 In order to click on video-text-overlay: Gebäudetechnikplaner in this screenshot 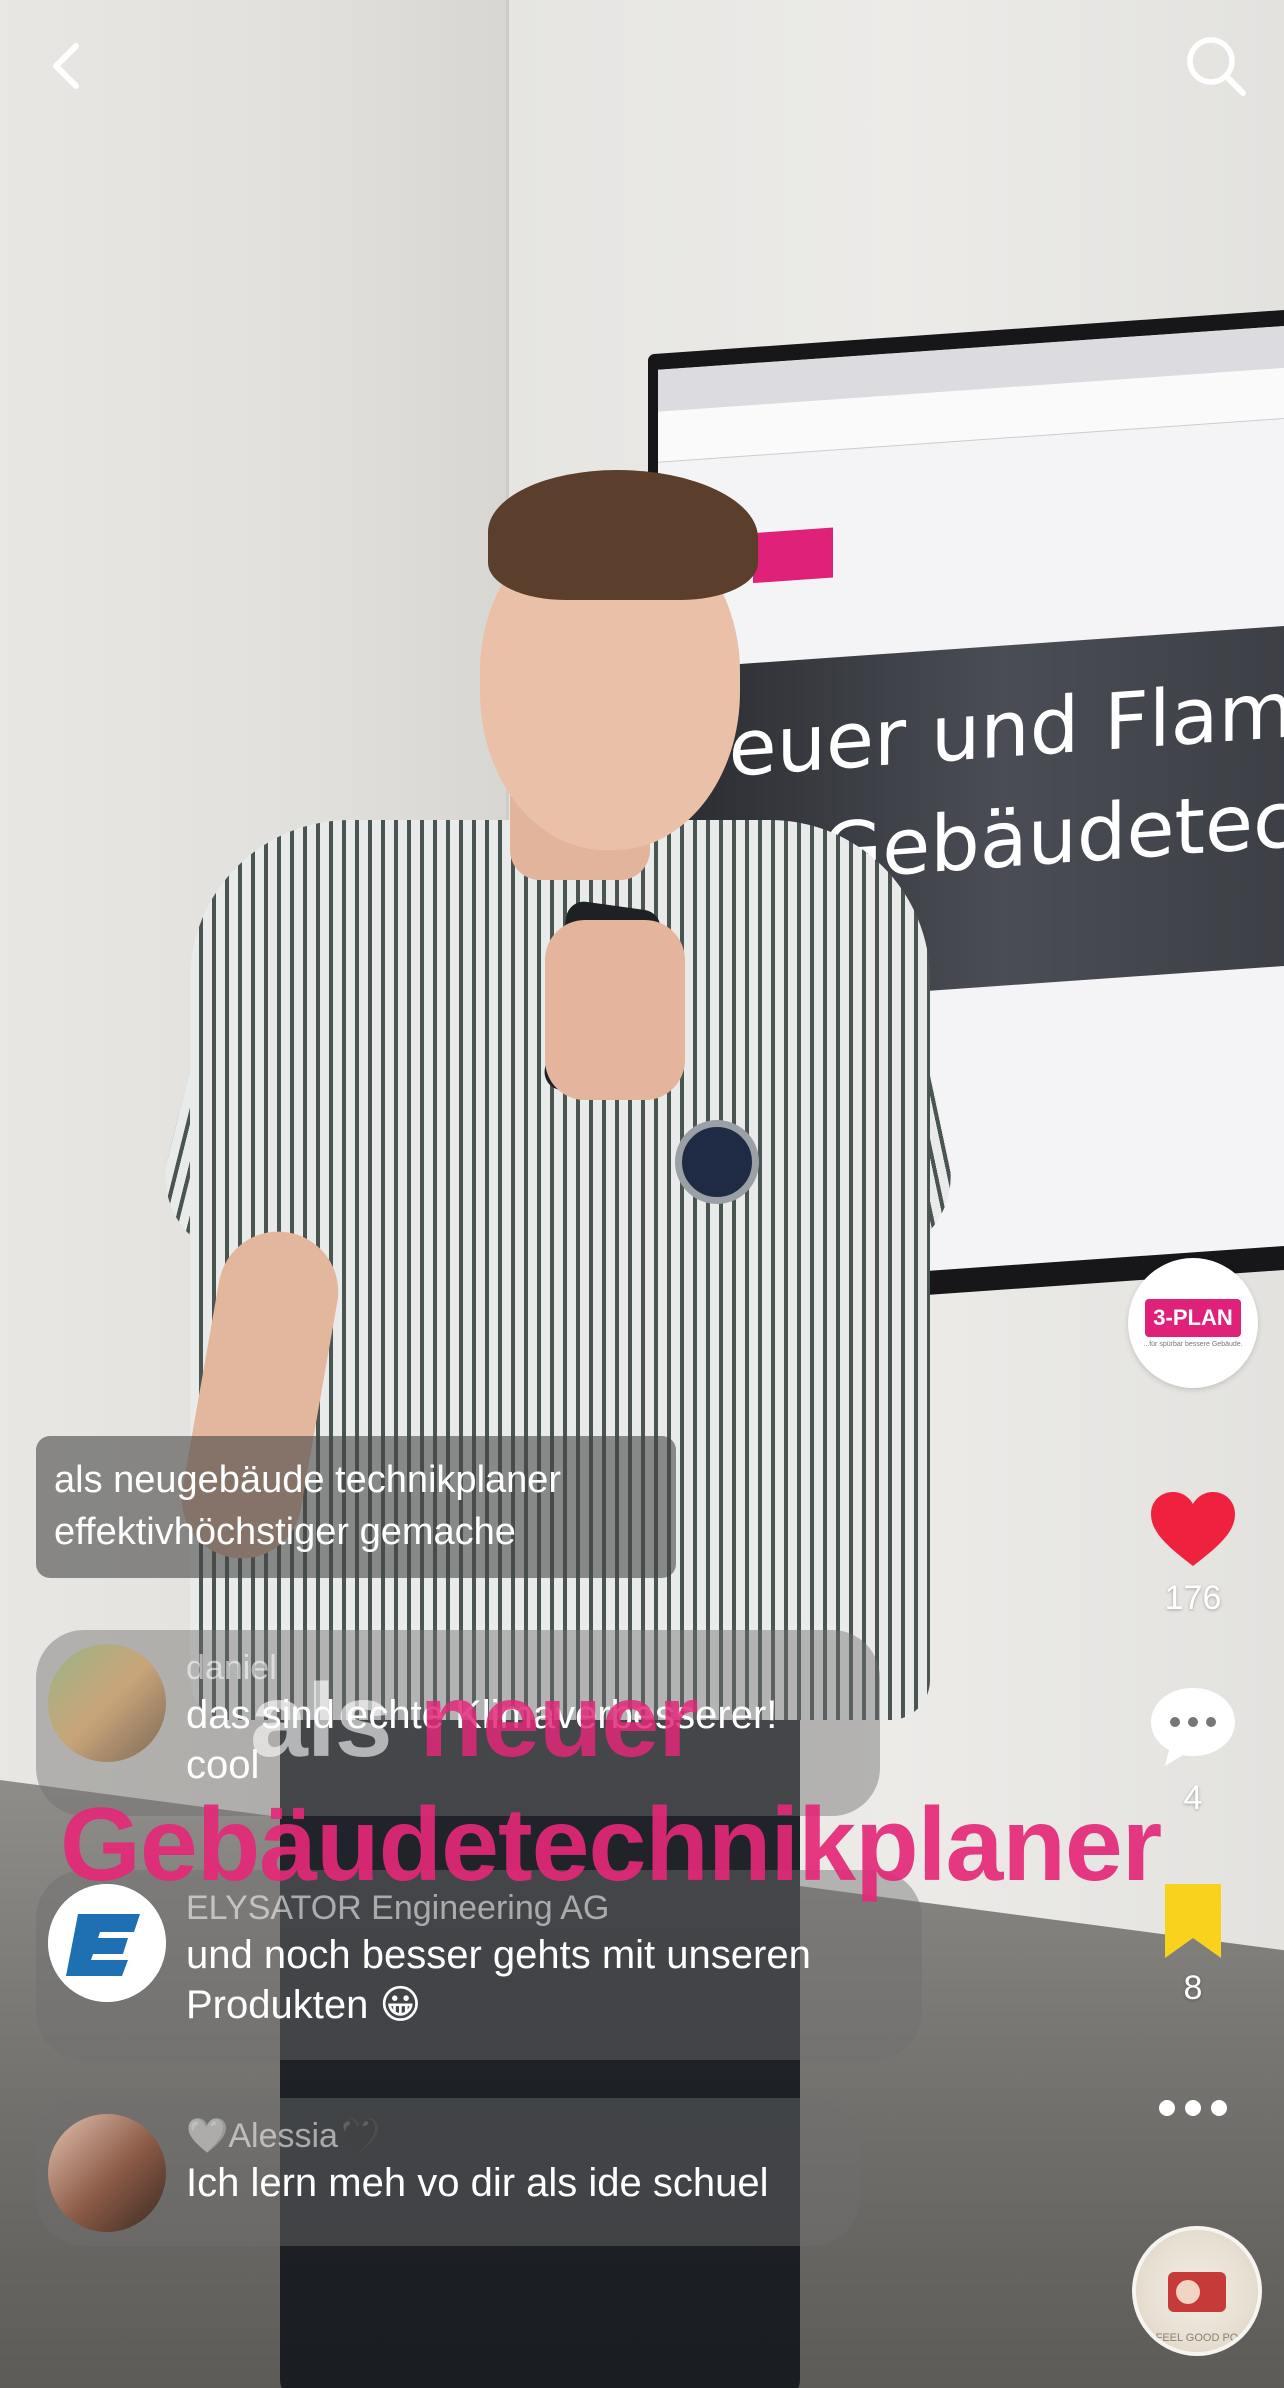, I will do `click(611, 1845)`.